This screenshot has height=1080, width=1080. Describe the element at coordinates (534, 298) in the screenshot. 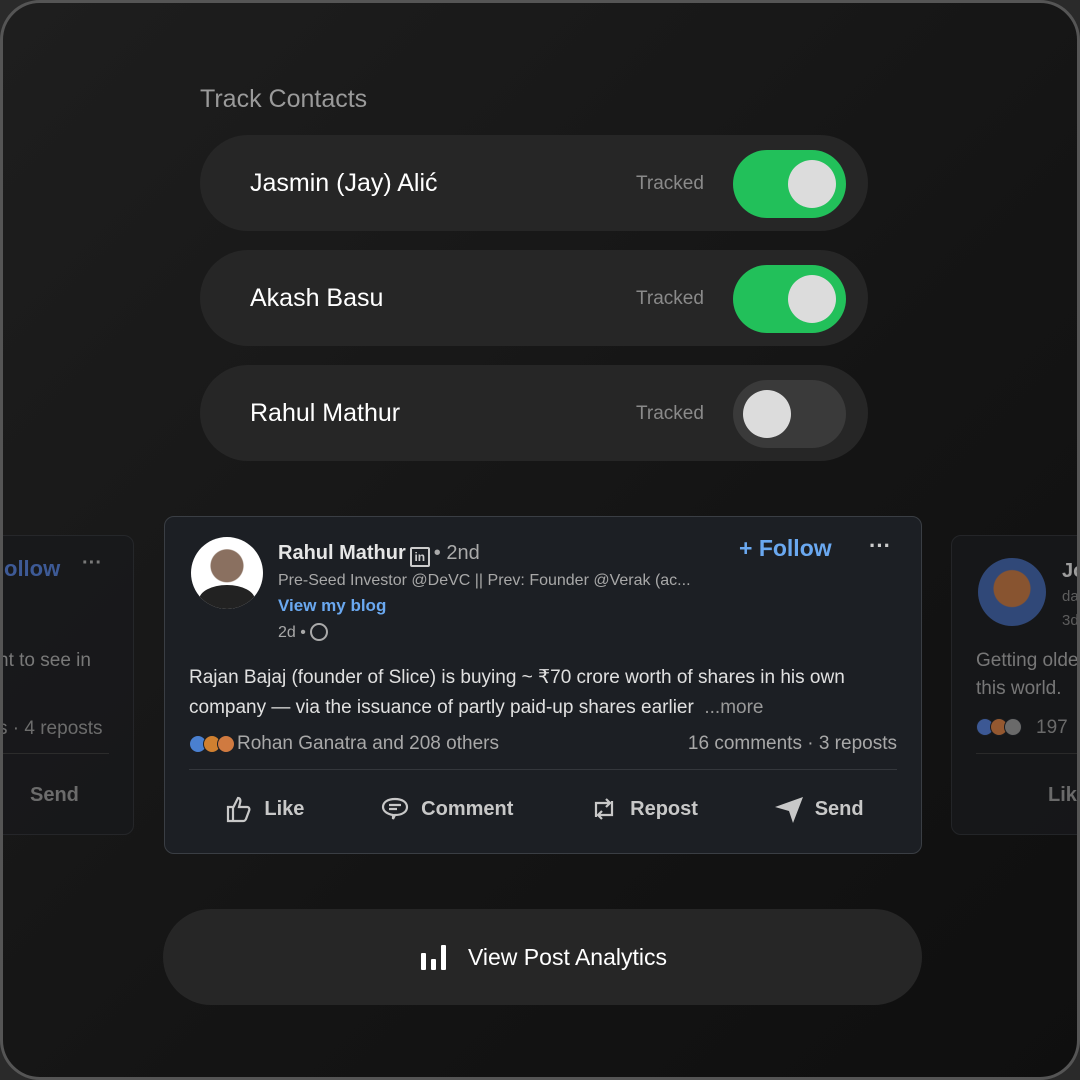

I see `contact-row: Akash Basu Tracked` at that location.